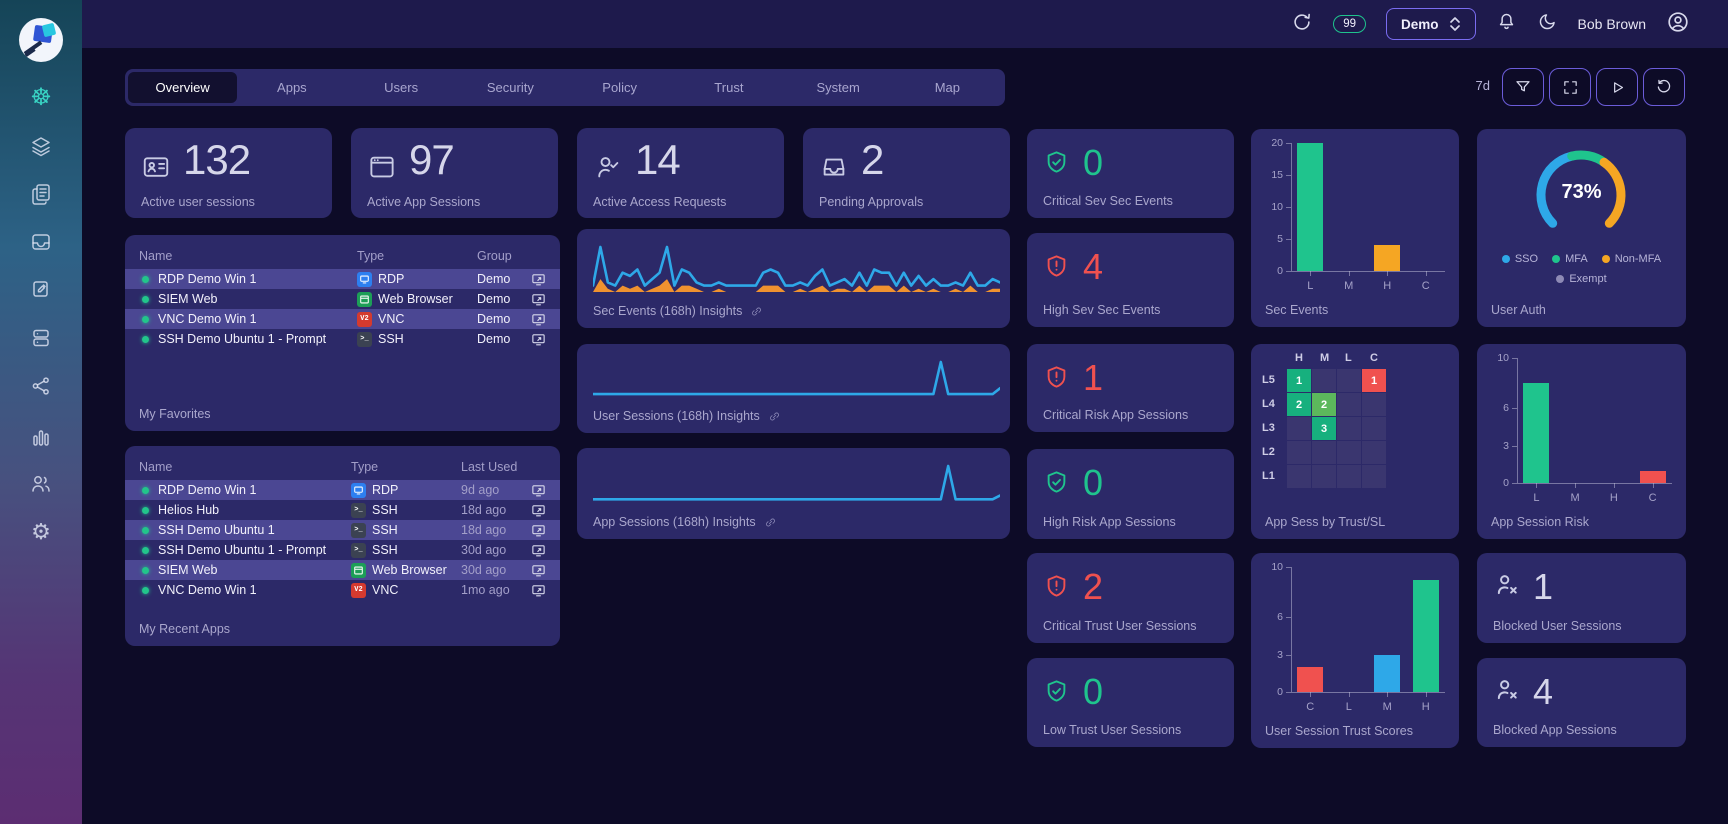  I want to click on app-type: V2 VNC, so click(417, 319).